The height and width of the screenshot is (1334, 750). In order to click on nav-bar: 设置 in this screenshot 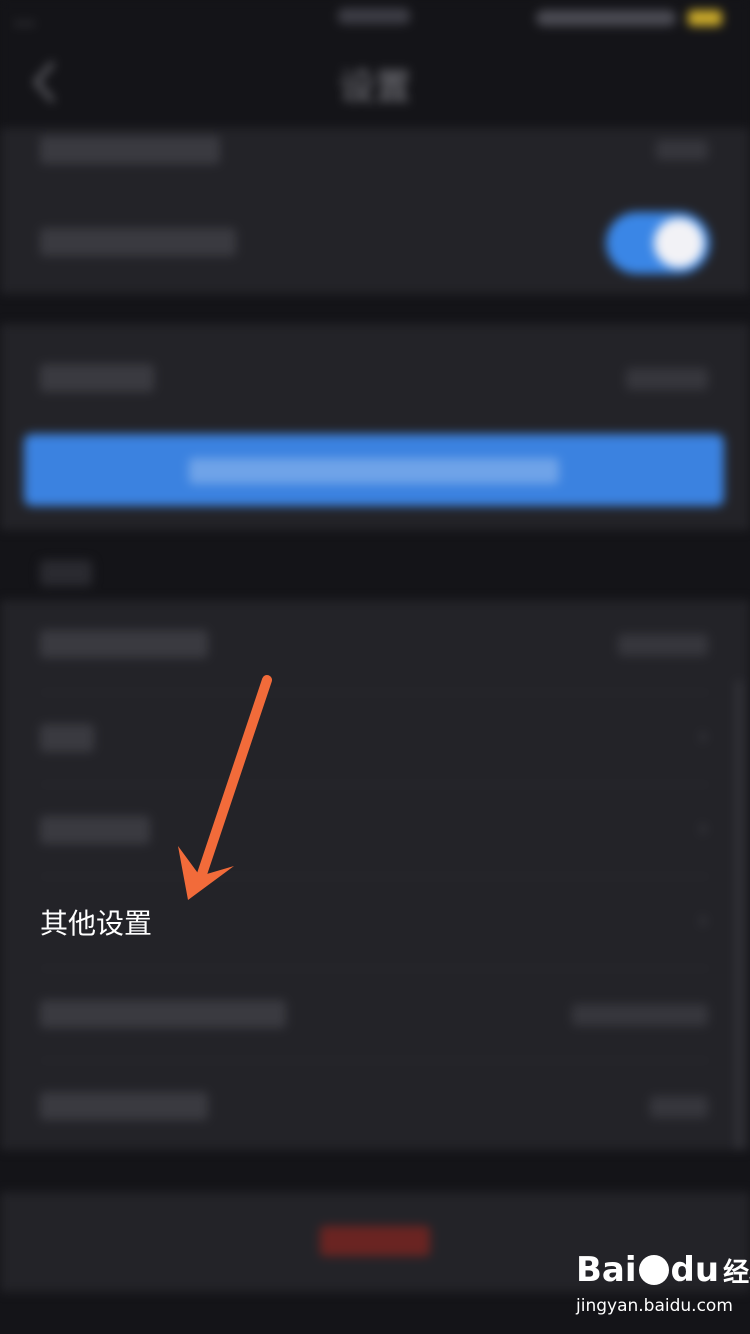, I will do `click(375, 84)`.